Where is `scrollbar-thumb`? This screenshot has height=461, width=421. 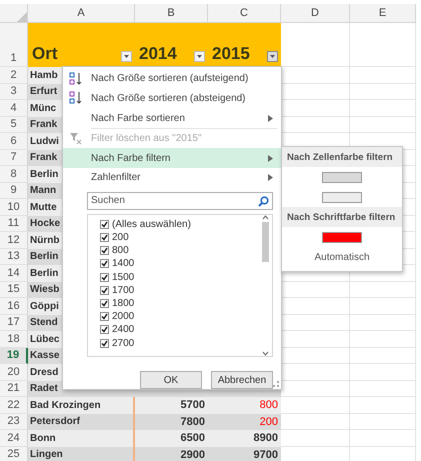
scrollbar-thumb is located at coordinates (265, 242).